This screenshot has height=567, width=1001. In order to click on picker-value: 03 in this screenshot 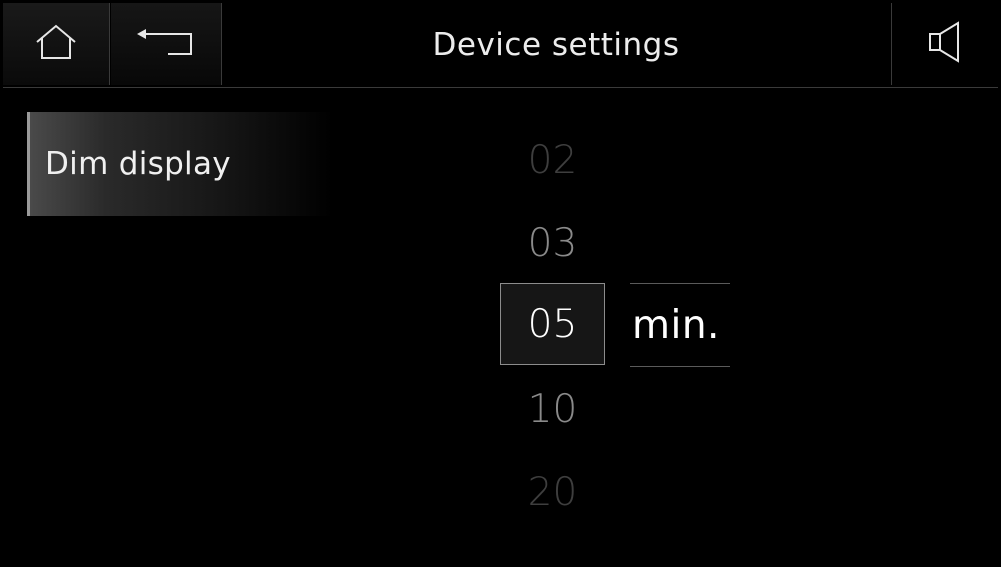, I will do `click(552, 243)`.